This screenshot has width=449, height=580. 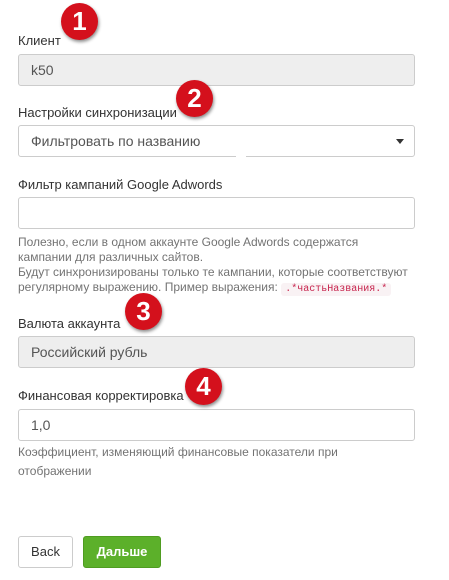 What do you see at coordinates (111, 257) in the screenshot?
I see `help-line: кампании для различных сайтов.` at bounding box center [111, 257].